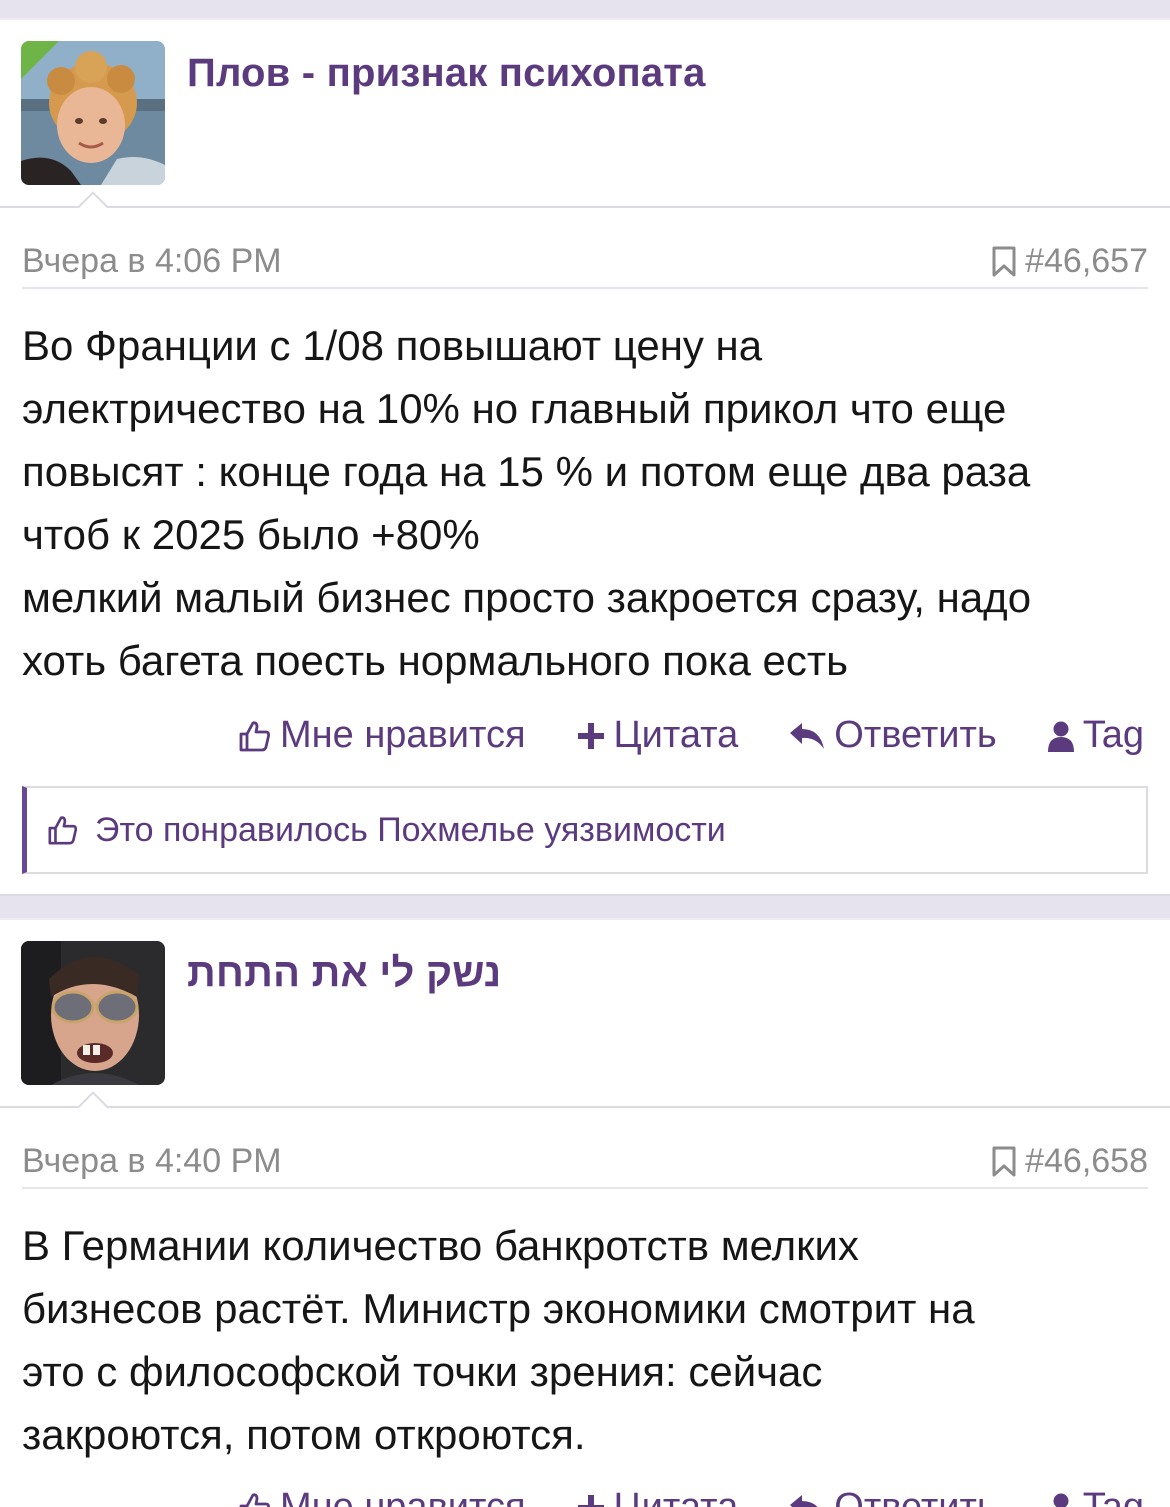 This screenshot has height=1507, width=1170. What do you see at coordinates (251, 534) in the screenshot?
I see `message-line: чтоб к 2025 было +80%` at bounding box center [251, 534].